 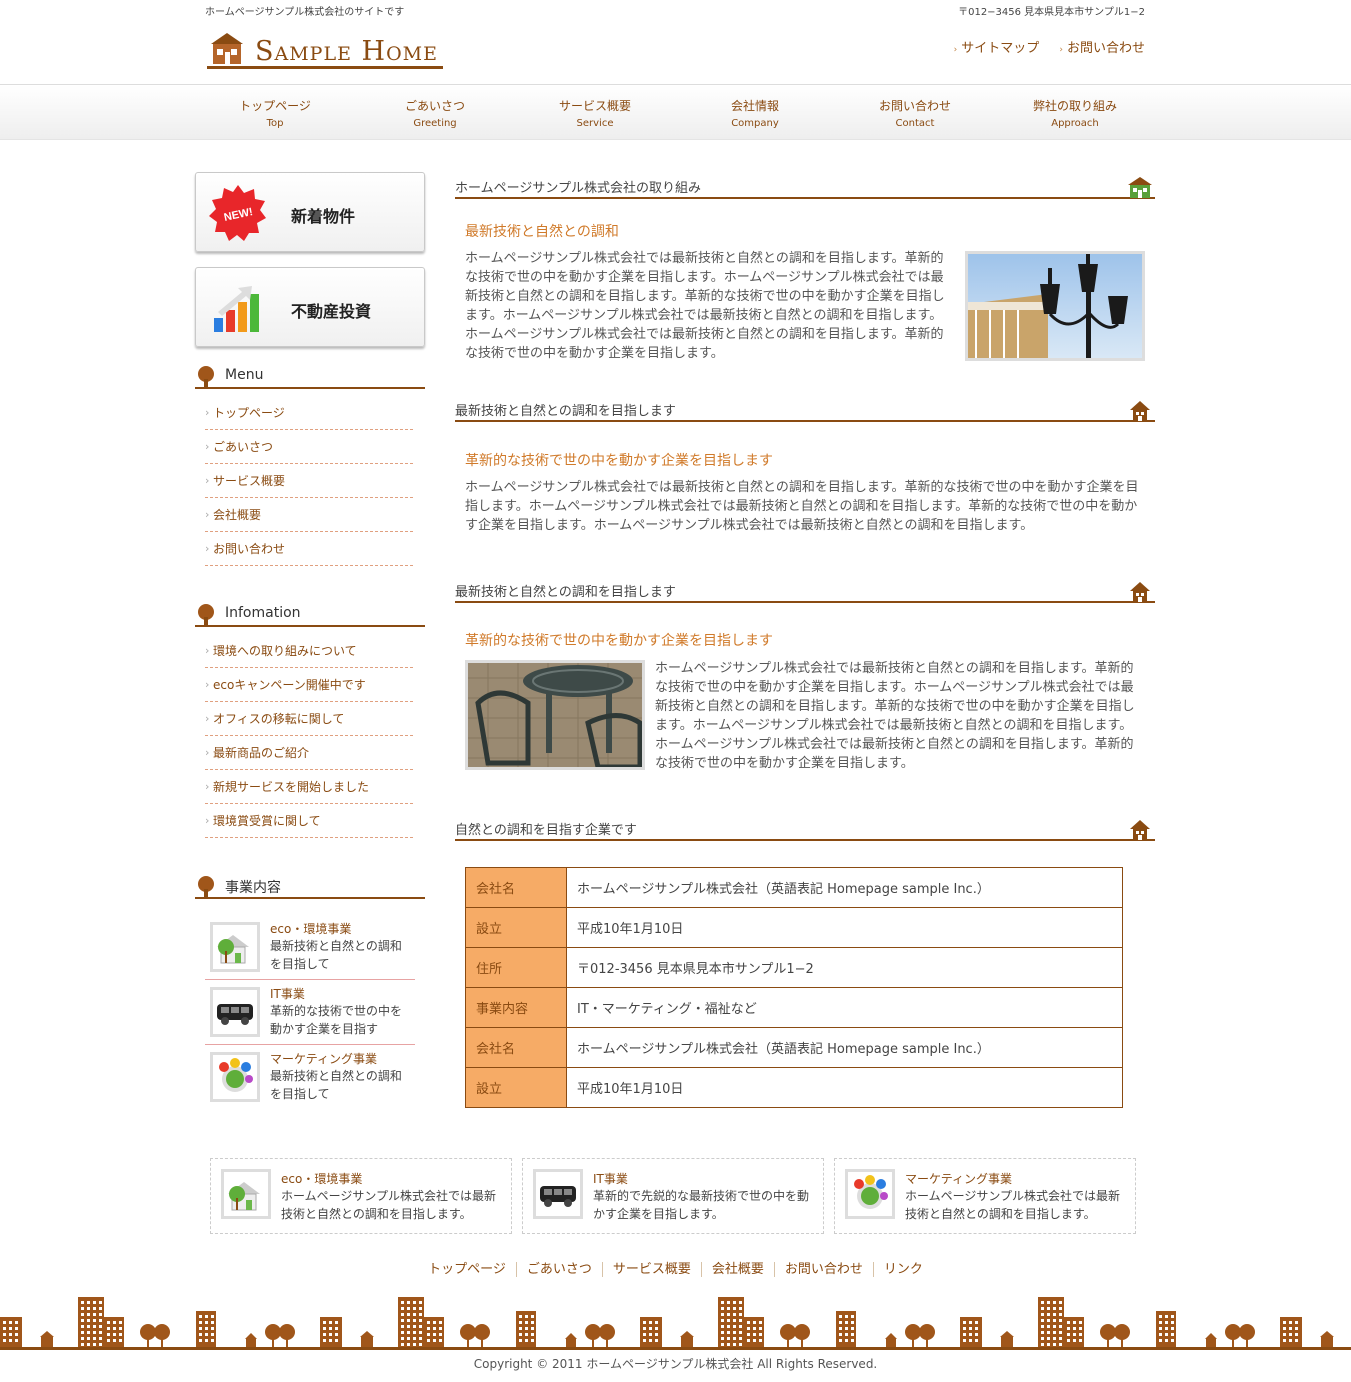 What do you see at coordinates (516, 1047) in the screenshot?
I see `table-key: 会社名` at bounding box center [516, 1047].